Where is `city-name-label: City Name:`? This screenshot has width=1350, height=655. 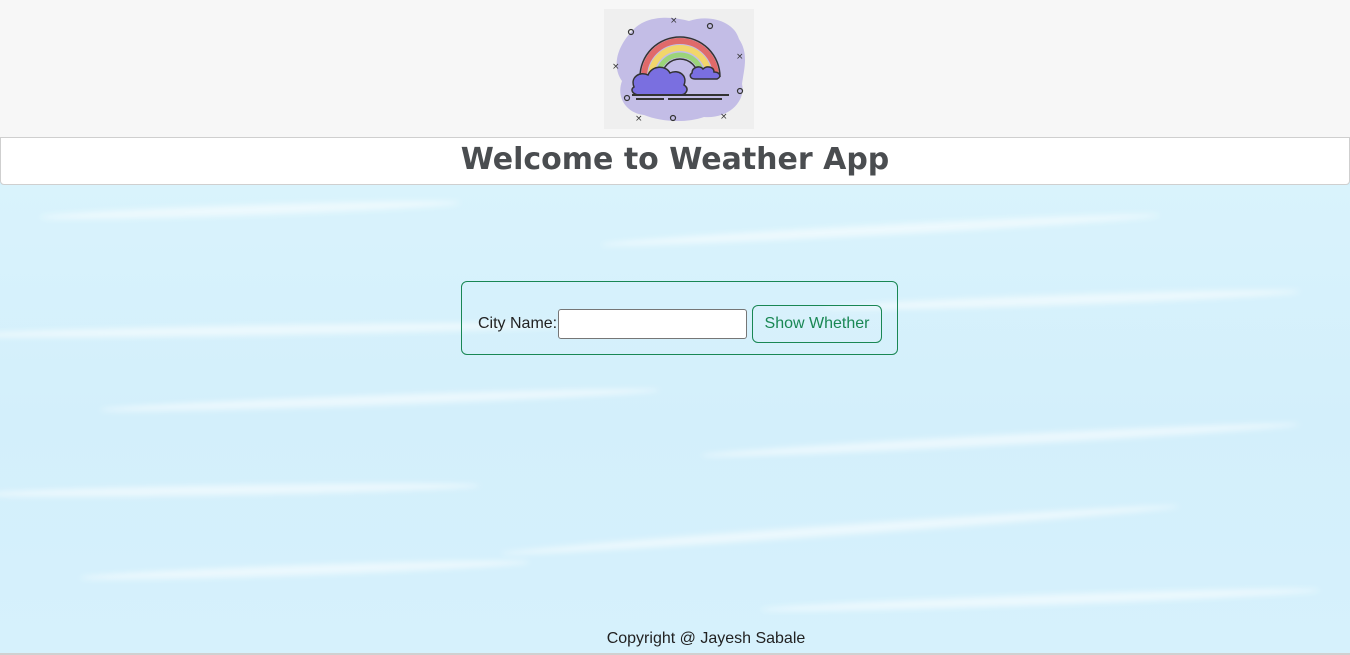 city-name-label: City Name: is located at coordinates (518, 323).